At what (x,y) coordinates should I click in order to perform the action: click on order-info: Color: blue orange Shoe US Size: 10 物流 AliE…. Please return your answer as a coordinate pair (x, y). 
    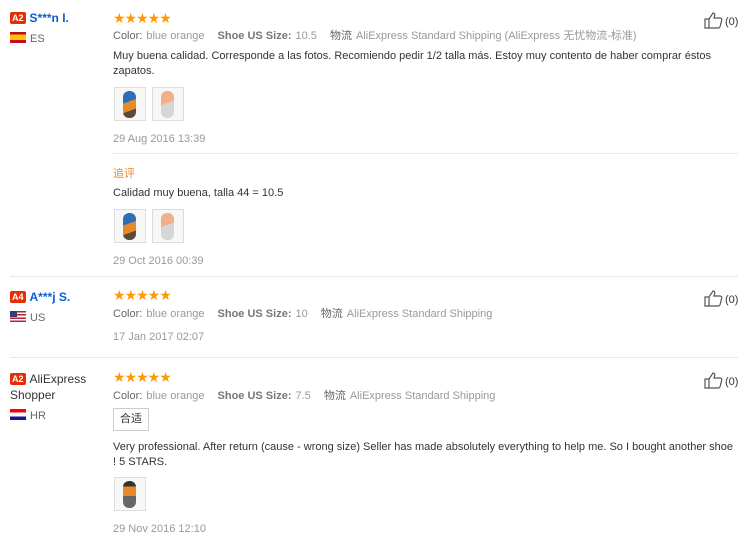
    Looking at the image, I should click on (303, 314).